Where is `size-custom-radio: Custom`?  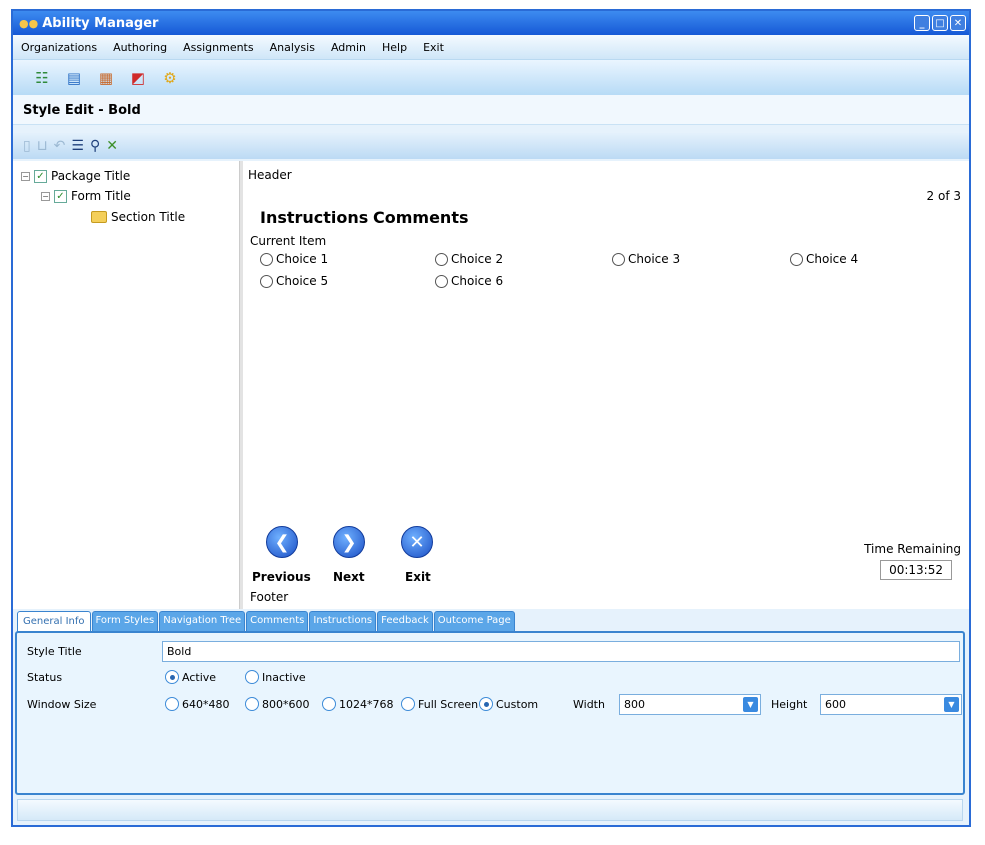 size-custom-radio: Custom is located at coordinates (508, 704).